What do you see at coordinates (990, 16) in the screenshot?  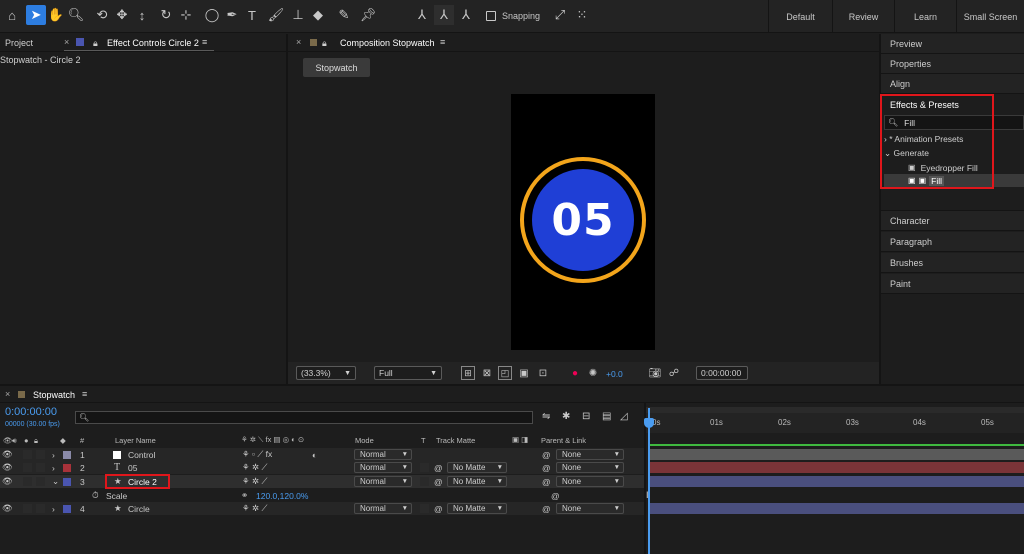 I see `workspace-small-screen: Small Screen` at bounding box center [990, 16].